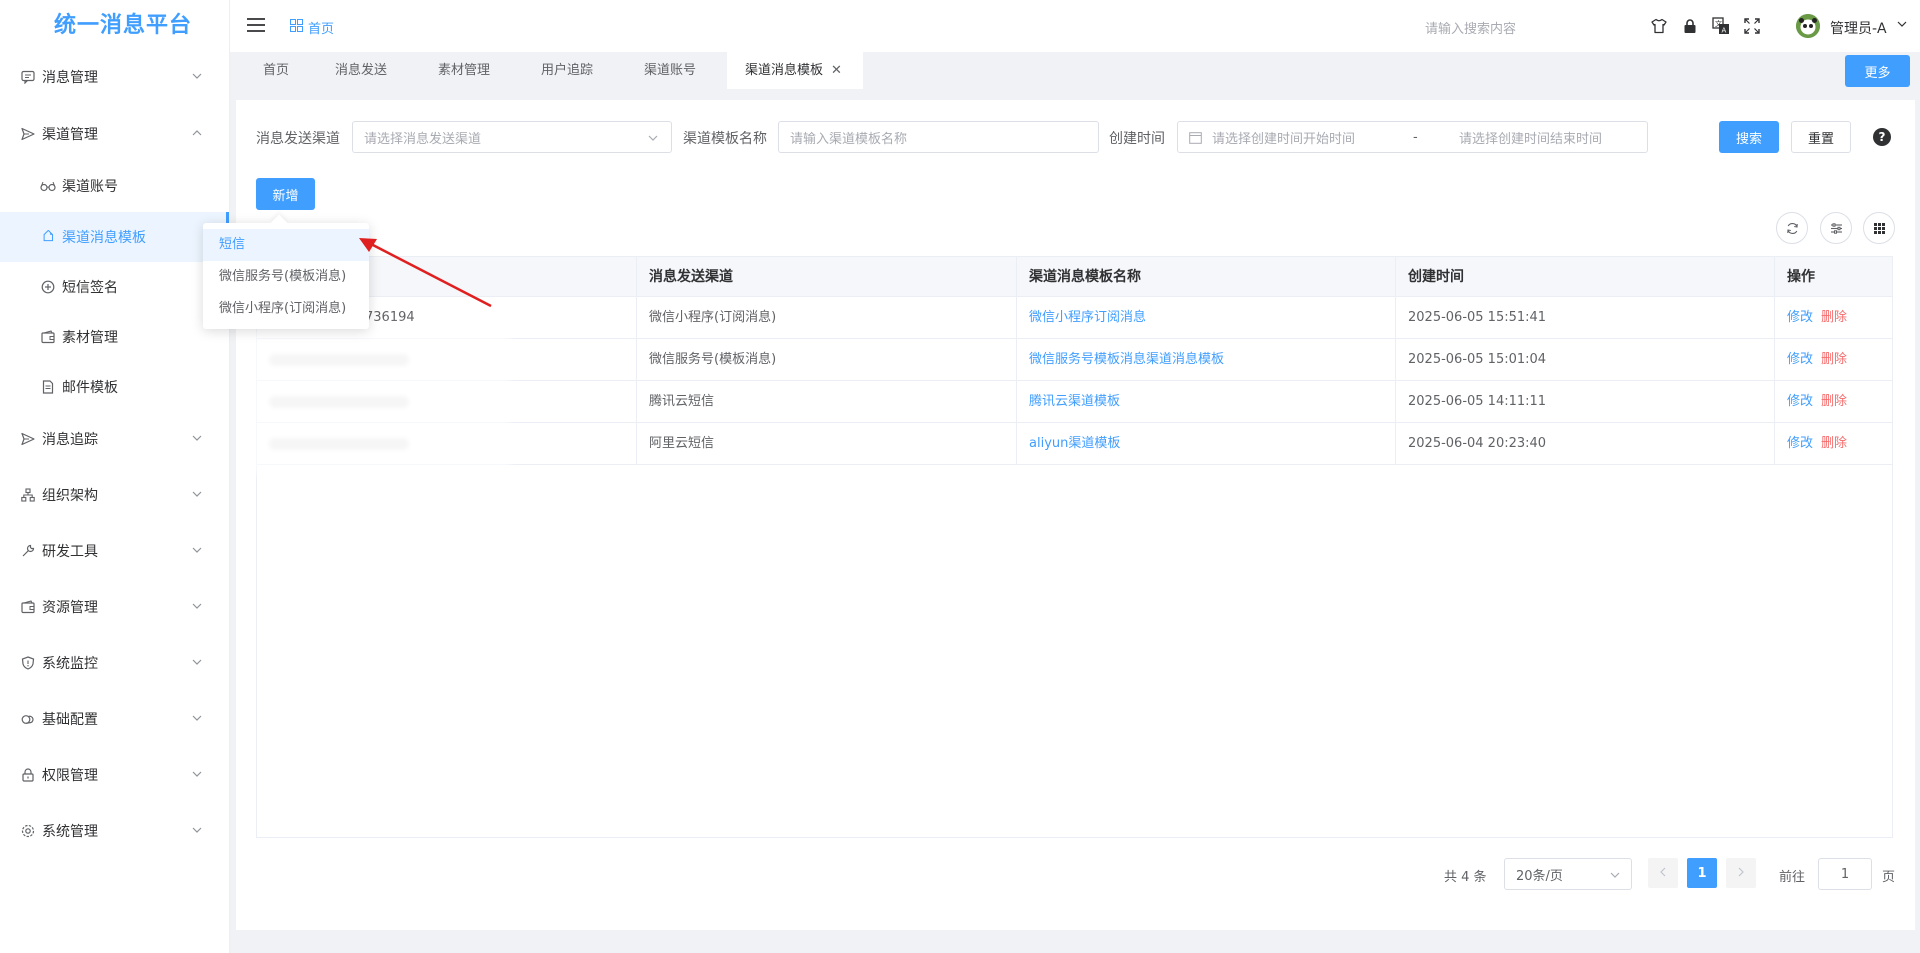 This screenshot has width=1920, height=953. Describe the element at coordinates (114, 551) in the screenshot. I see `sidebar-item-dev-tools: 研发工具` at that location.